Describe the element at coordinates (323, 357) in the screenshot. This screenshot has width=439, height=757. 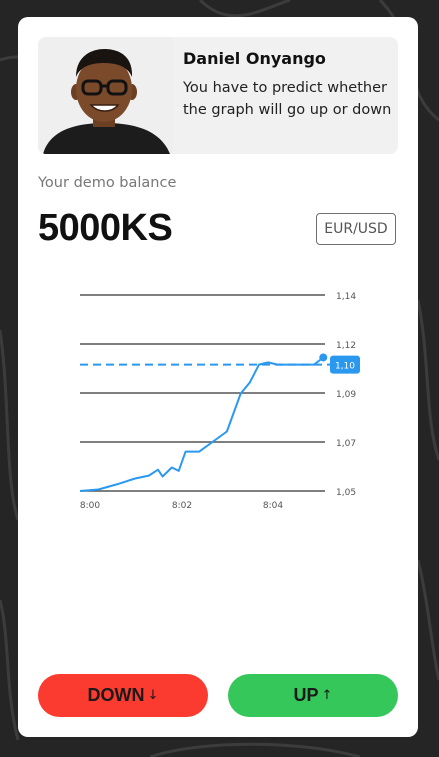
I see `current-price-point` at that location.